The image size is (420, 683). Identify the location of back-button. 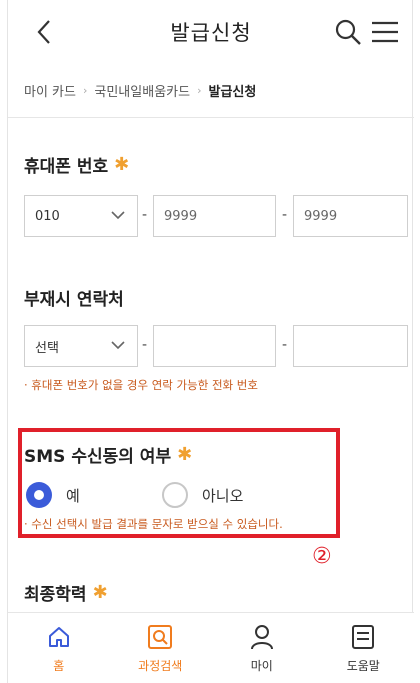
(44, 32).